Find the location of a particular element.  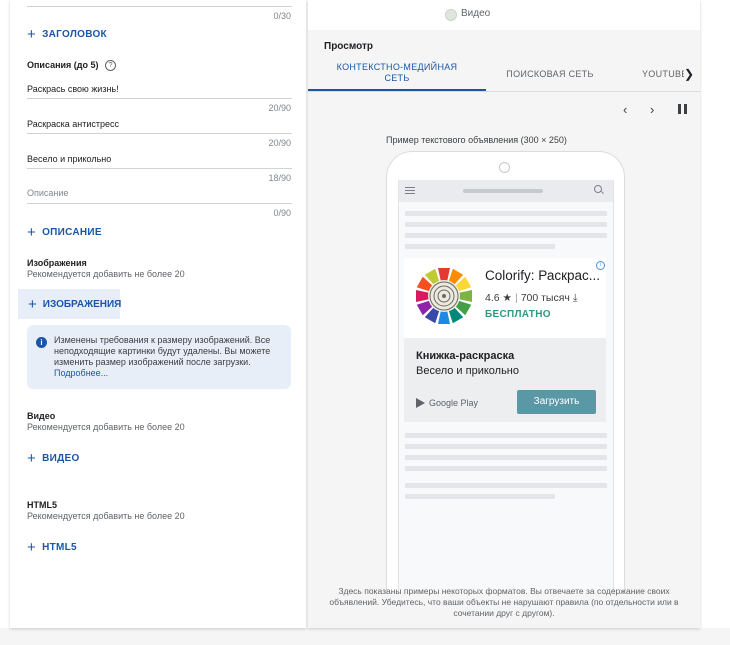

tab-display-network: КОНТЕКСТНО-МЕДИЙНАЯ СЕТЬ is located at coordinates (397, 74).